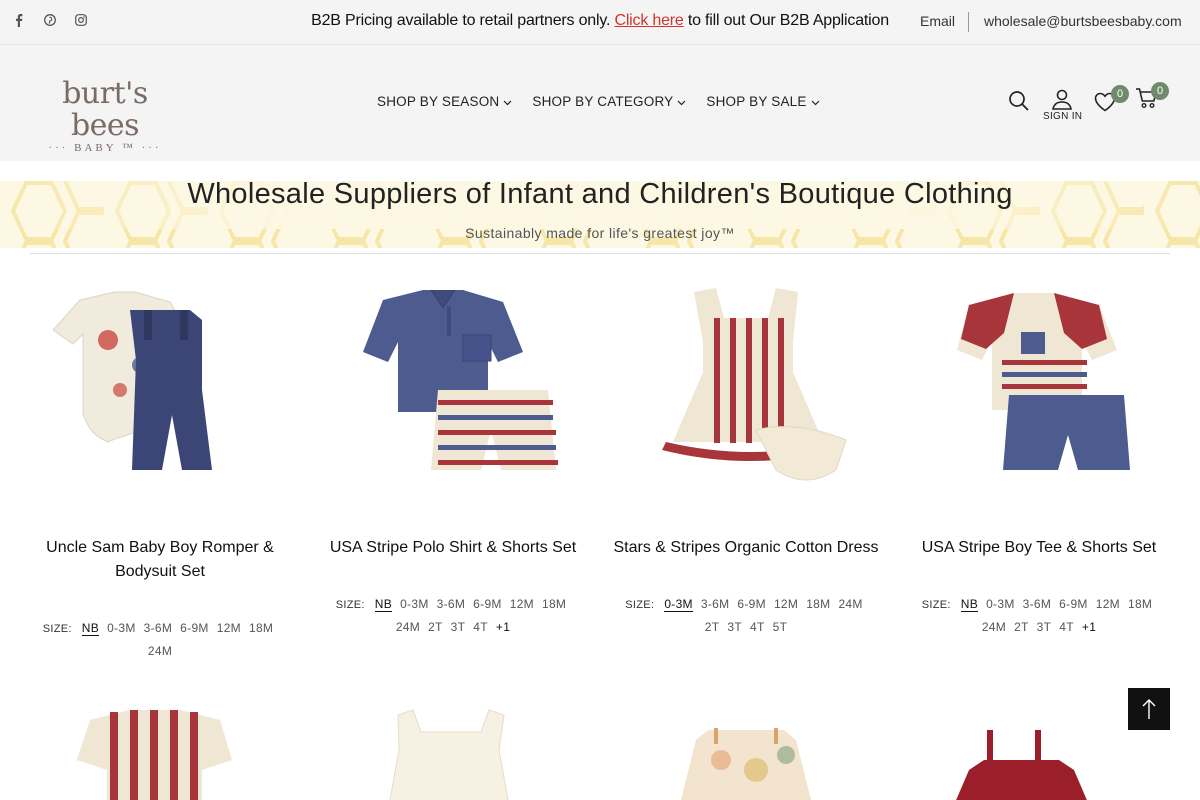 This screenshot has width=1200, height=800. I want to click on product-title: Uncle Sam Baby Boy Romper & Bodysuit Set, so click(160, 560).